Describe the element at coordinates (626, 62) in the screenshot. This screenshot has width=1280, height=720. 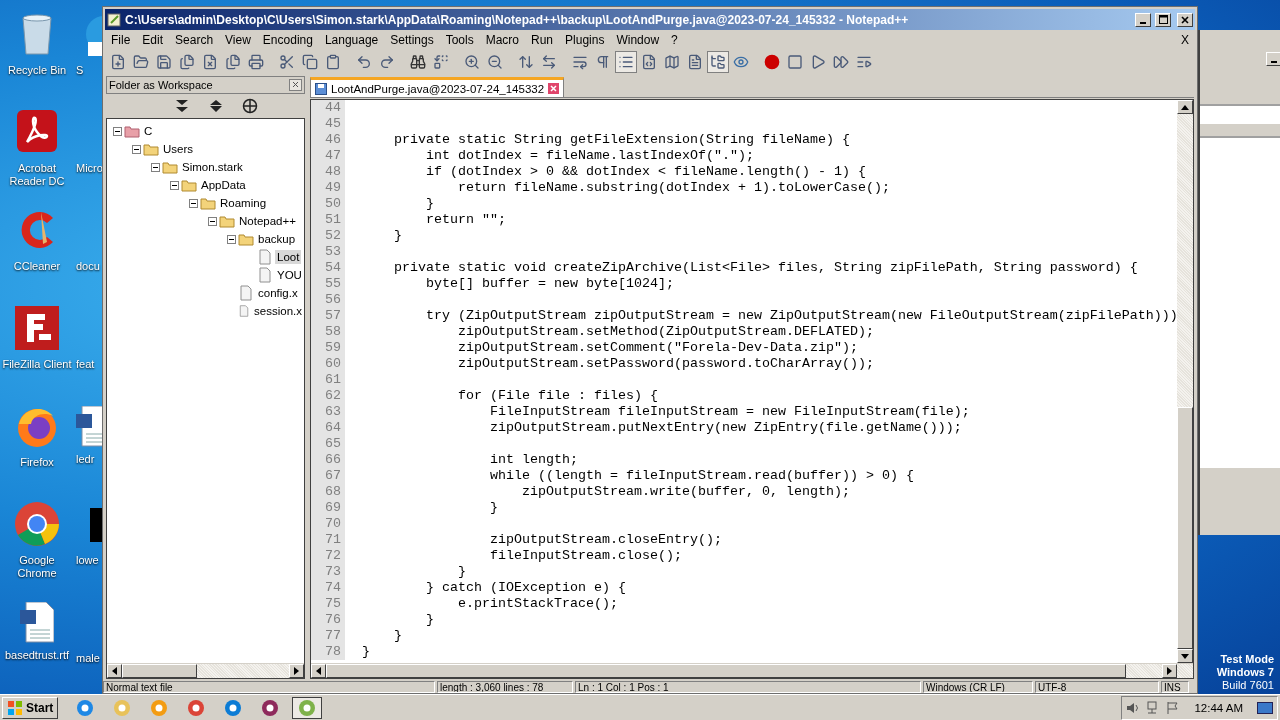
I see `indent-guide-button` at that location.